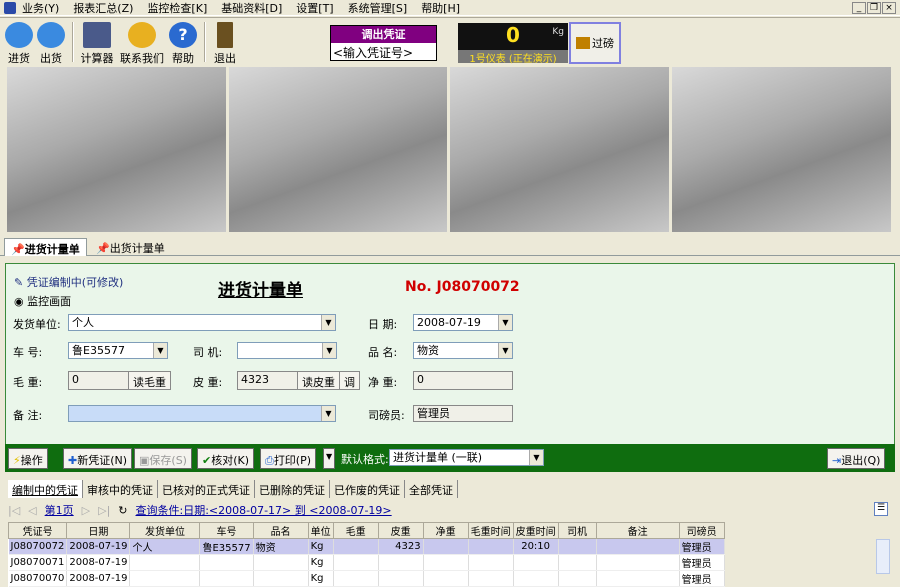  I want to click on restore-button: ❐, so click(874, 8).